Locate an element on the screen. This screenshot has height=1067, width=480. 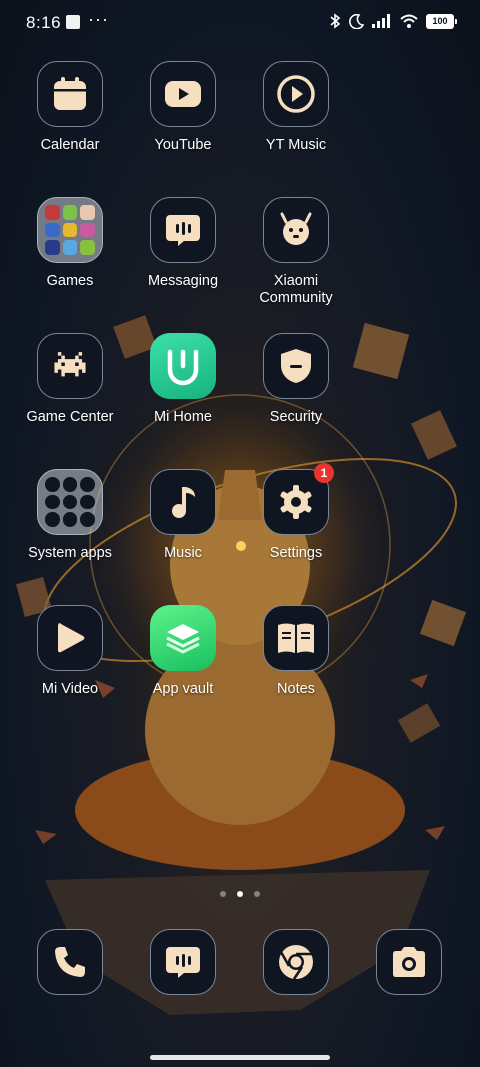
app-app-vault: App vault is located at coordinates (183, 651).